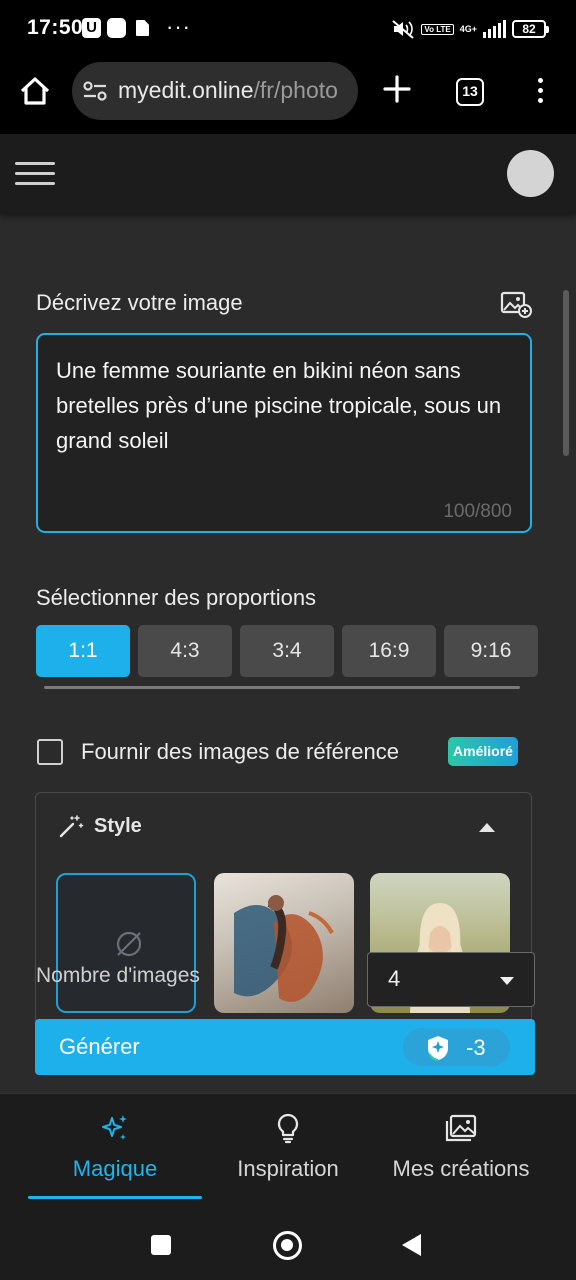 Image resolution: width=576 pixels, height=1280 pixels. What do you see at coordinates (394, 978) in the screenshot?
I see `image-count-value: 4` at bounding box center [394, 978].